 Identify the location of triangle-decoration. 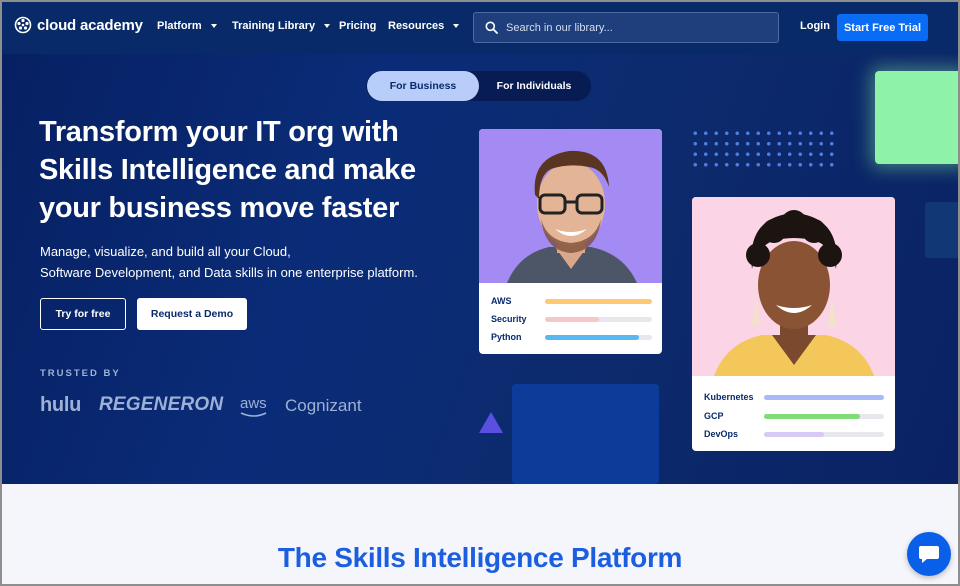
(491, 422).